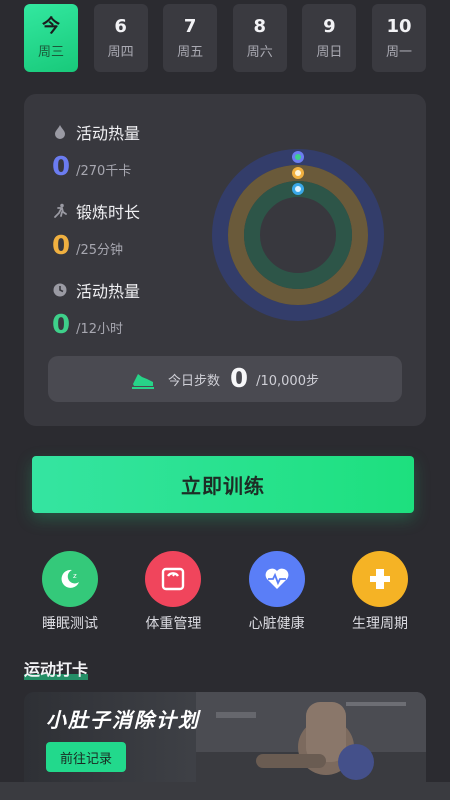 This screenshot has height=800, width=450. What do you see at coordinates (311, 738) in the screenshot?
I see `workout-photo` at bounding box center [311, 738].